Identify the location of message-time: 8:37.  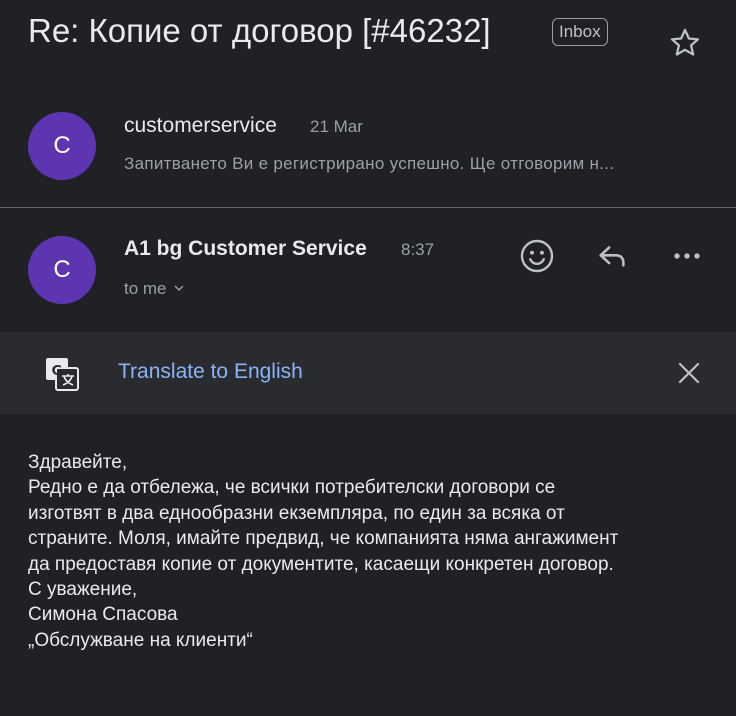
(418, 249).